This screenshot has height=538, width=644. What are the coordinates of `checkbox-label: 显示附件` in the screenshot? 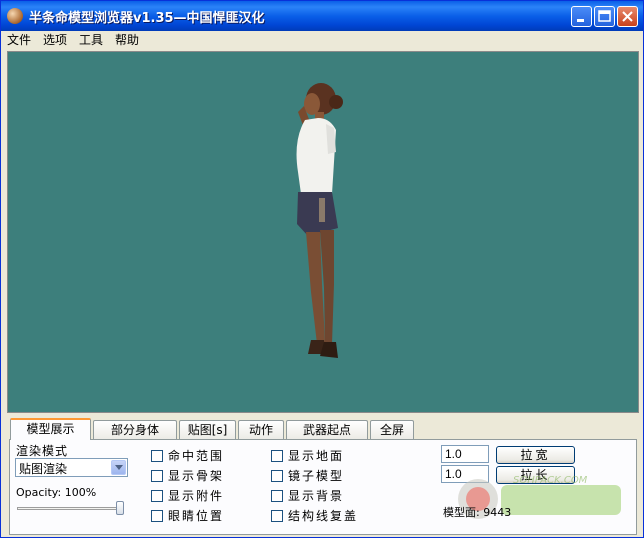 It's located at (196, 496).